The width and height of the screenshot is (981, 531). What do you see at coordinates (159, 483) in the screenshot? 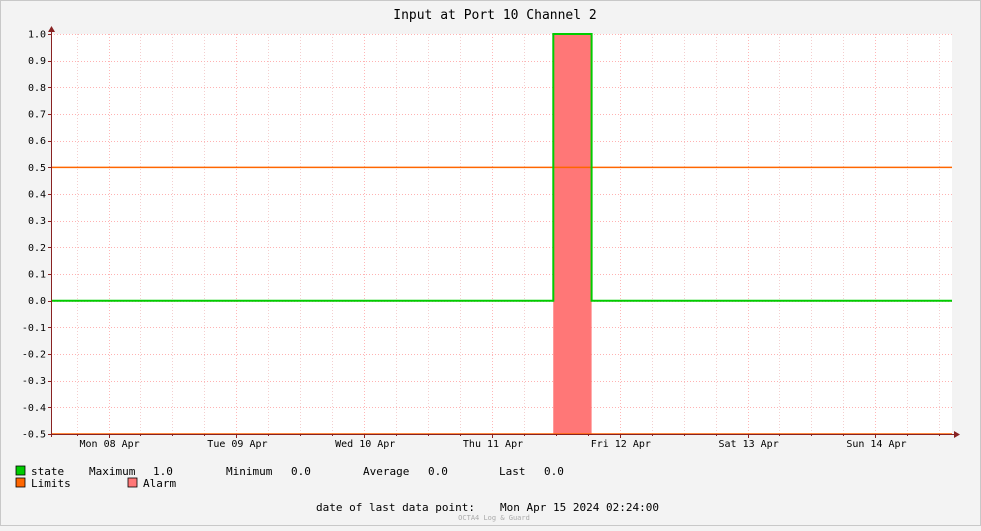
I see `legend-alarm-label: Alarm` at bounding box center [159, 483].